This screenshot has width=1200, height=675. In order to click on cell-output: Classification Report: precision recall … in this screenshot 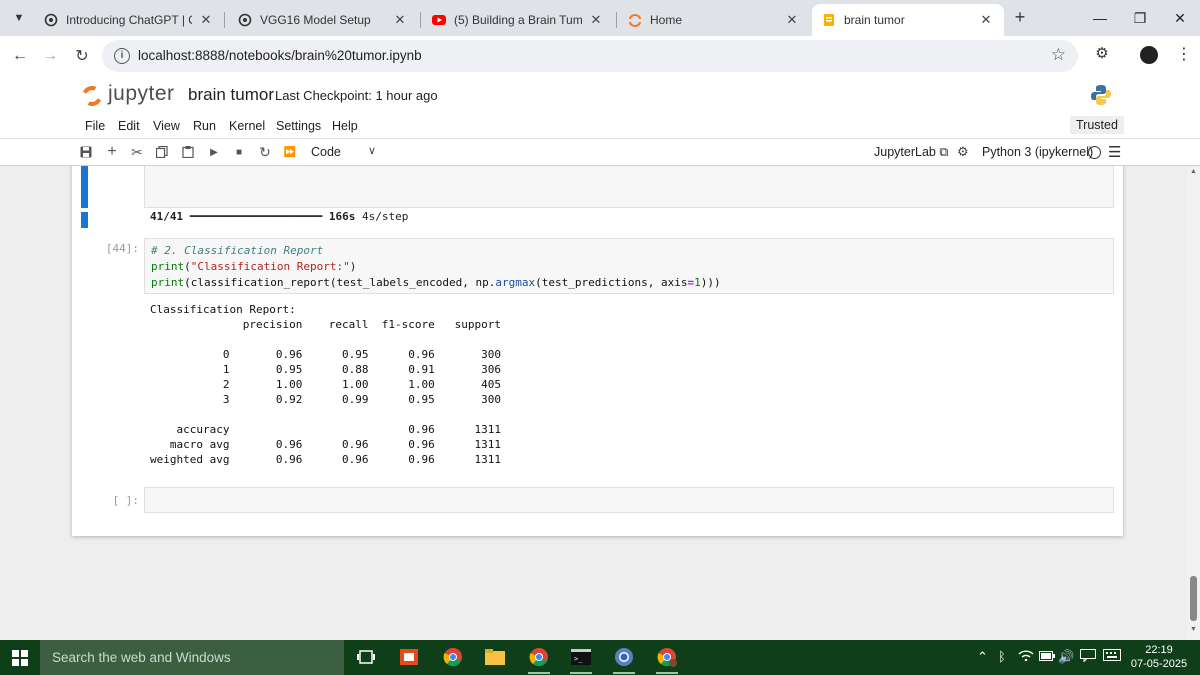, I will do `click(325, 384)`.